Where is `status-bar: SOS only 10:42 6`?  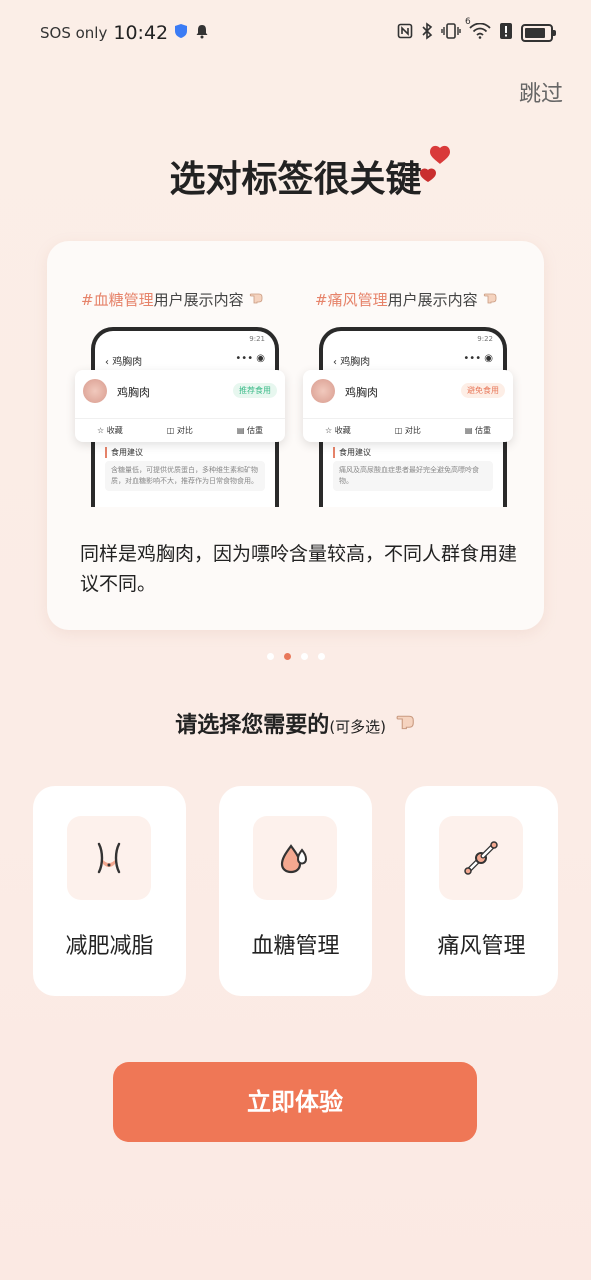 status-bar: SOS only 10:42 6 is located at coordinates (295, 33).